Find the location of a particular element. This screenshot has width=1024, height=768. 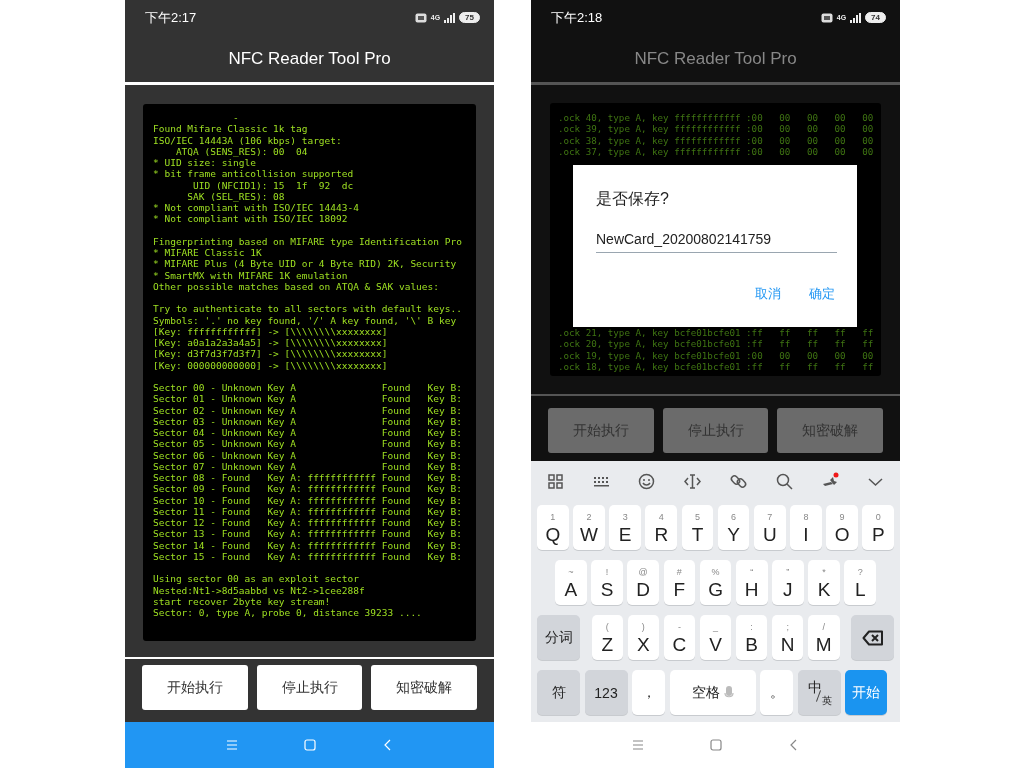

action-button: 知密破解 is located at coordinates (424, 687).